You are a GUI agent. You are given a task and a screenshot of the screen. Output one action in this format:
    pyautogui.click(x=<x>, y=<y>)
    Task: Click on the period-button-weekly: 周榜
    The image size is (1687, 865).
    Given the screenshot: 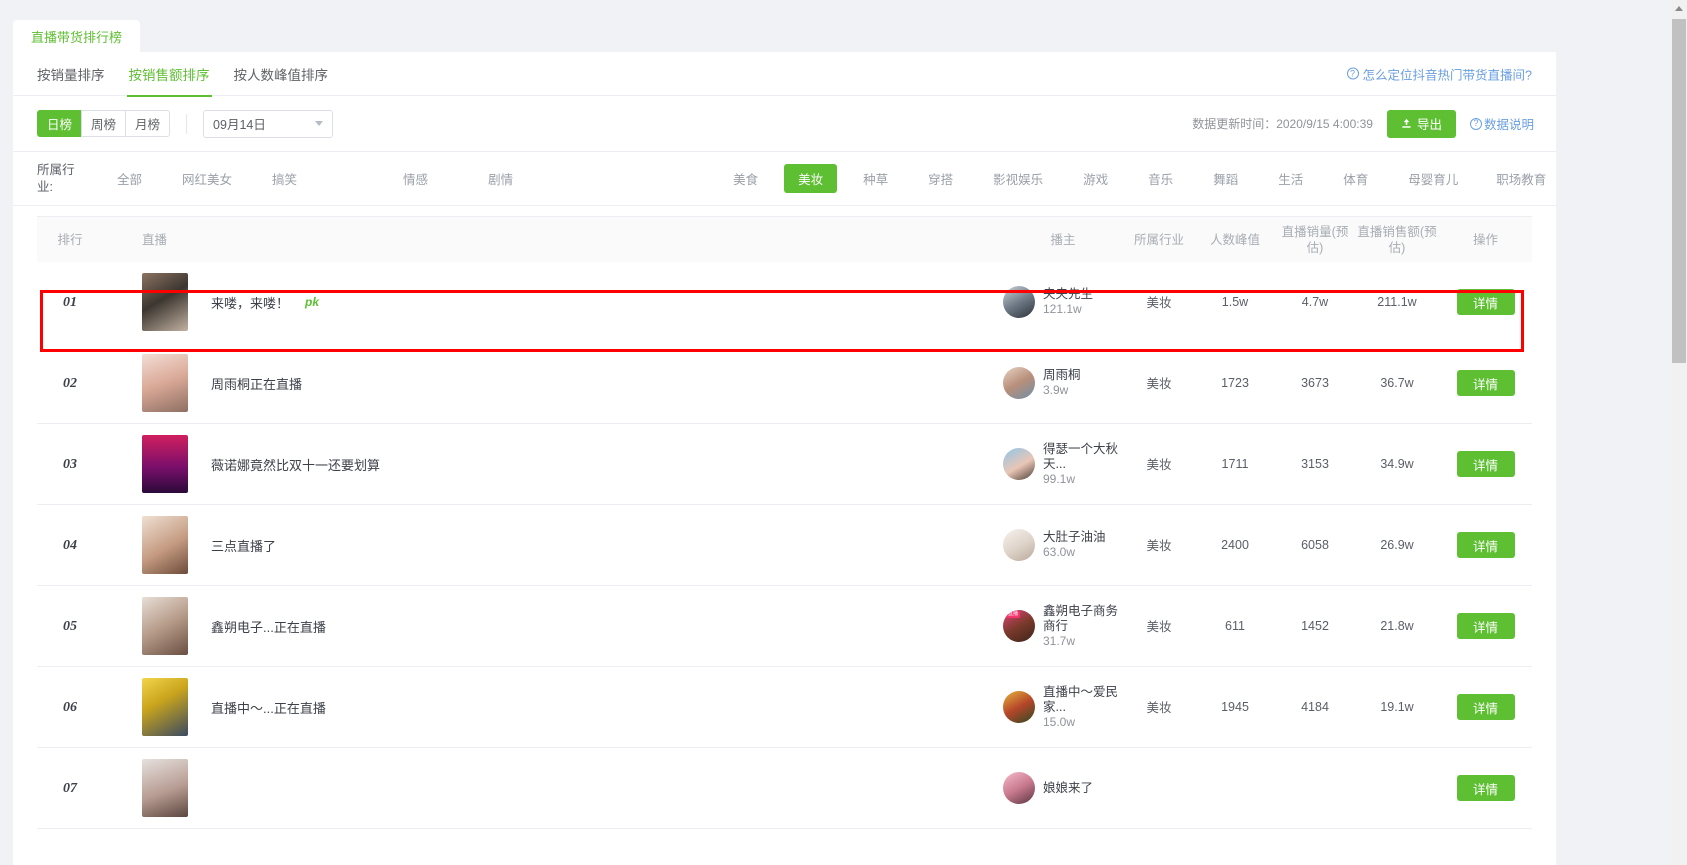 What is the action you would take?
    pyautogui.click(x=104, y=123)
    